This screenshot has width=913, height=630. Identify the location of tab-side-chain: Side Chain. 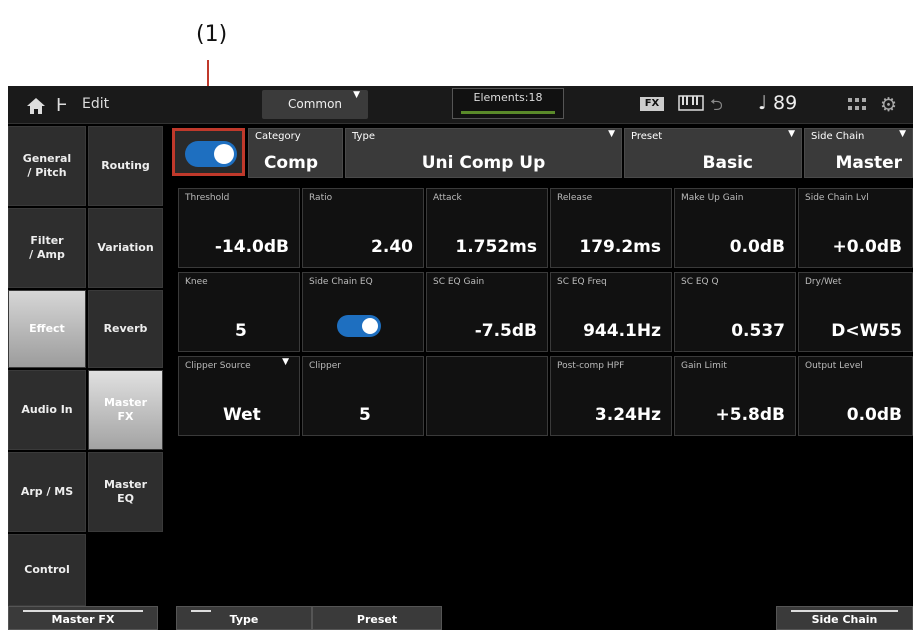
(844, 618).